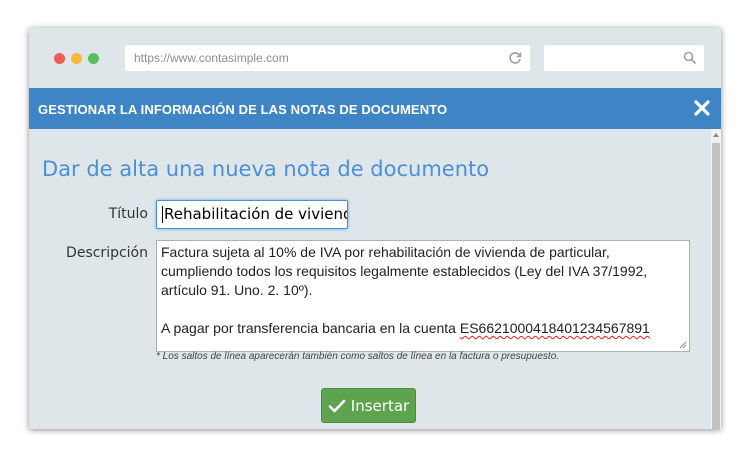  What do you see at coordinates (716, 135) in the screenshot?
I see `scroll-up-arrow-icon` at bounding box center [716, 135].